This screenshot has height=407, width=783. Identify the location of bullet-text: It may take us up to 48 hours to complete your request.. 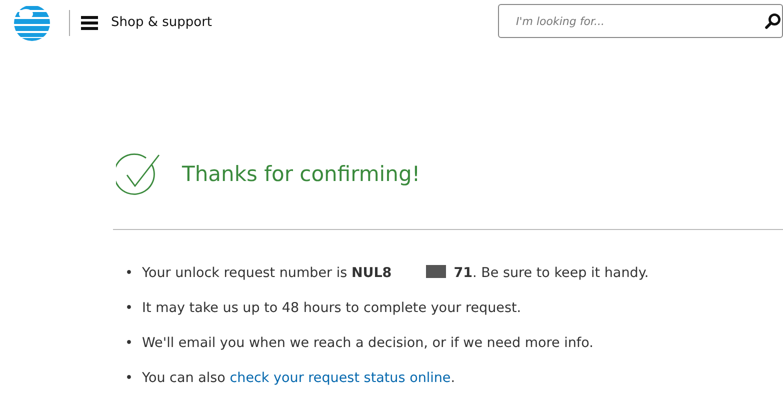
(332, 308).